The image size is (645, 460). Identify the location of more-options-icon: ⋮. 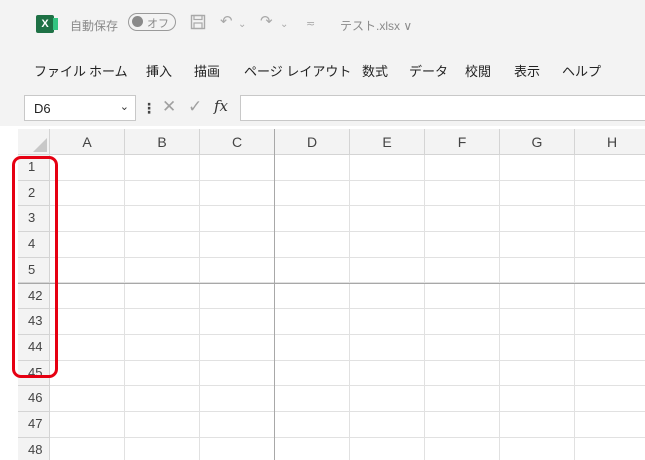
(149, 108).